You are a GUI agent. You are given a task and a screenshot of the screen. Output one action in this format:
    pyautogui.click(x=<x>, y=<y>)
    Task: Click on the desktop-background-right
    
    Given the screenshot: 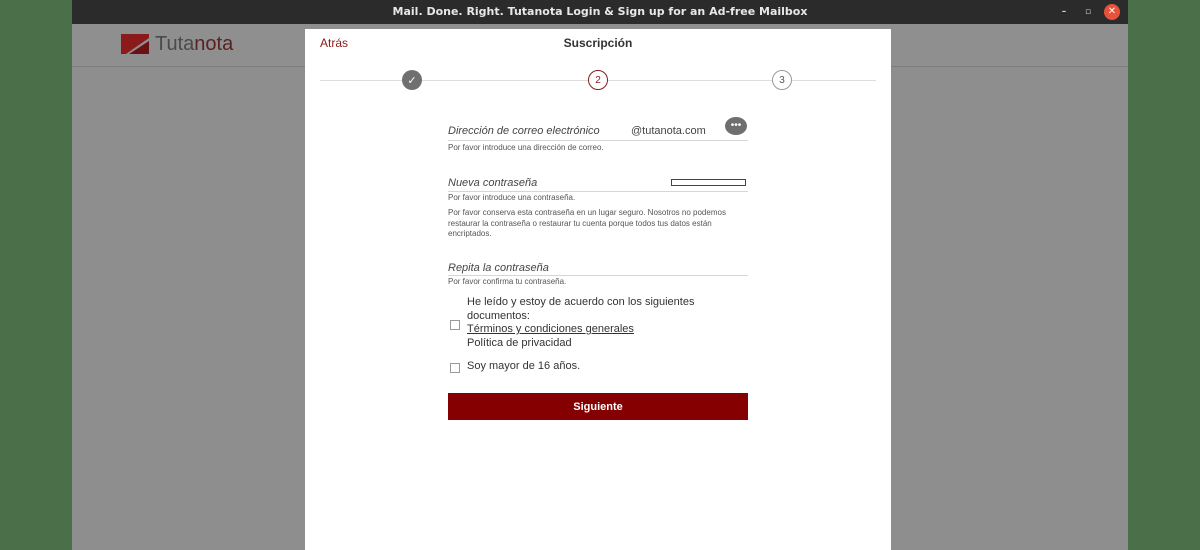 What is the action you would take?
    pyautogui.click(x=1164, y=275)
    